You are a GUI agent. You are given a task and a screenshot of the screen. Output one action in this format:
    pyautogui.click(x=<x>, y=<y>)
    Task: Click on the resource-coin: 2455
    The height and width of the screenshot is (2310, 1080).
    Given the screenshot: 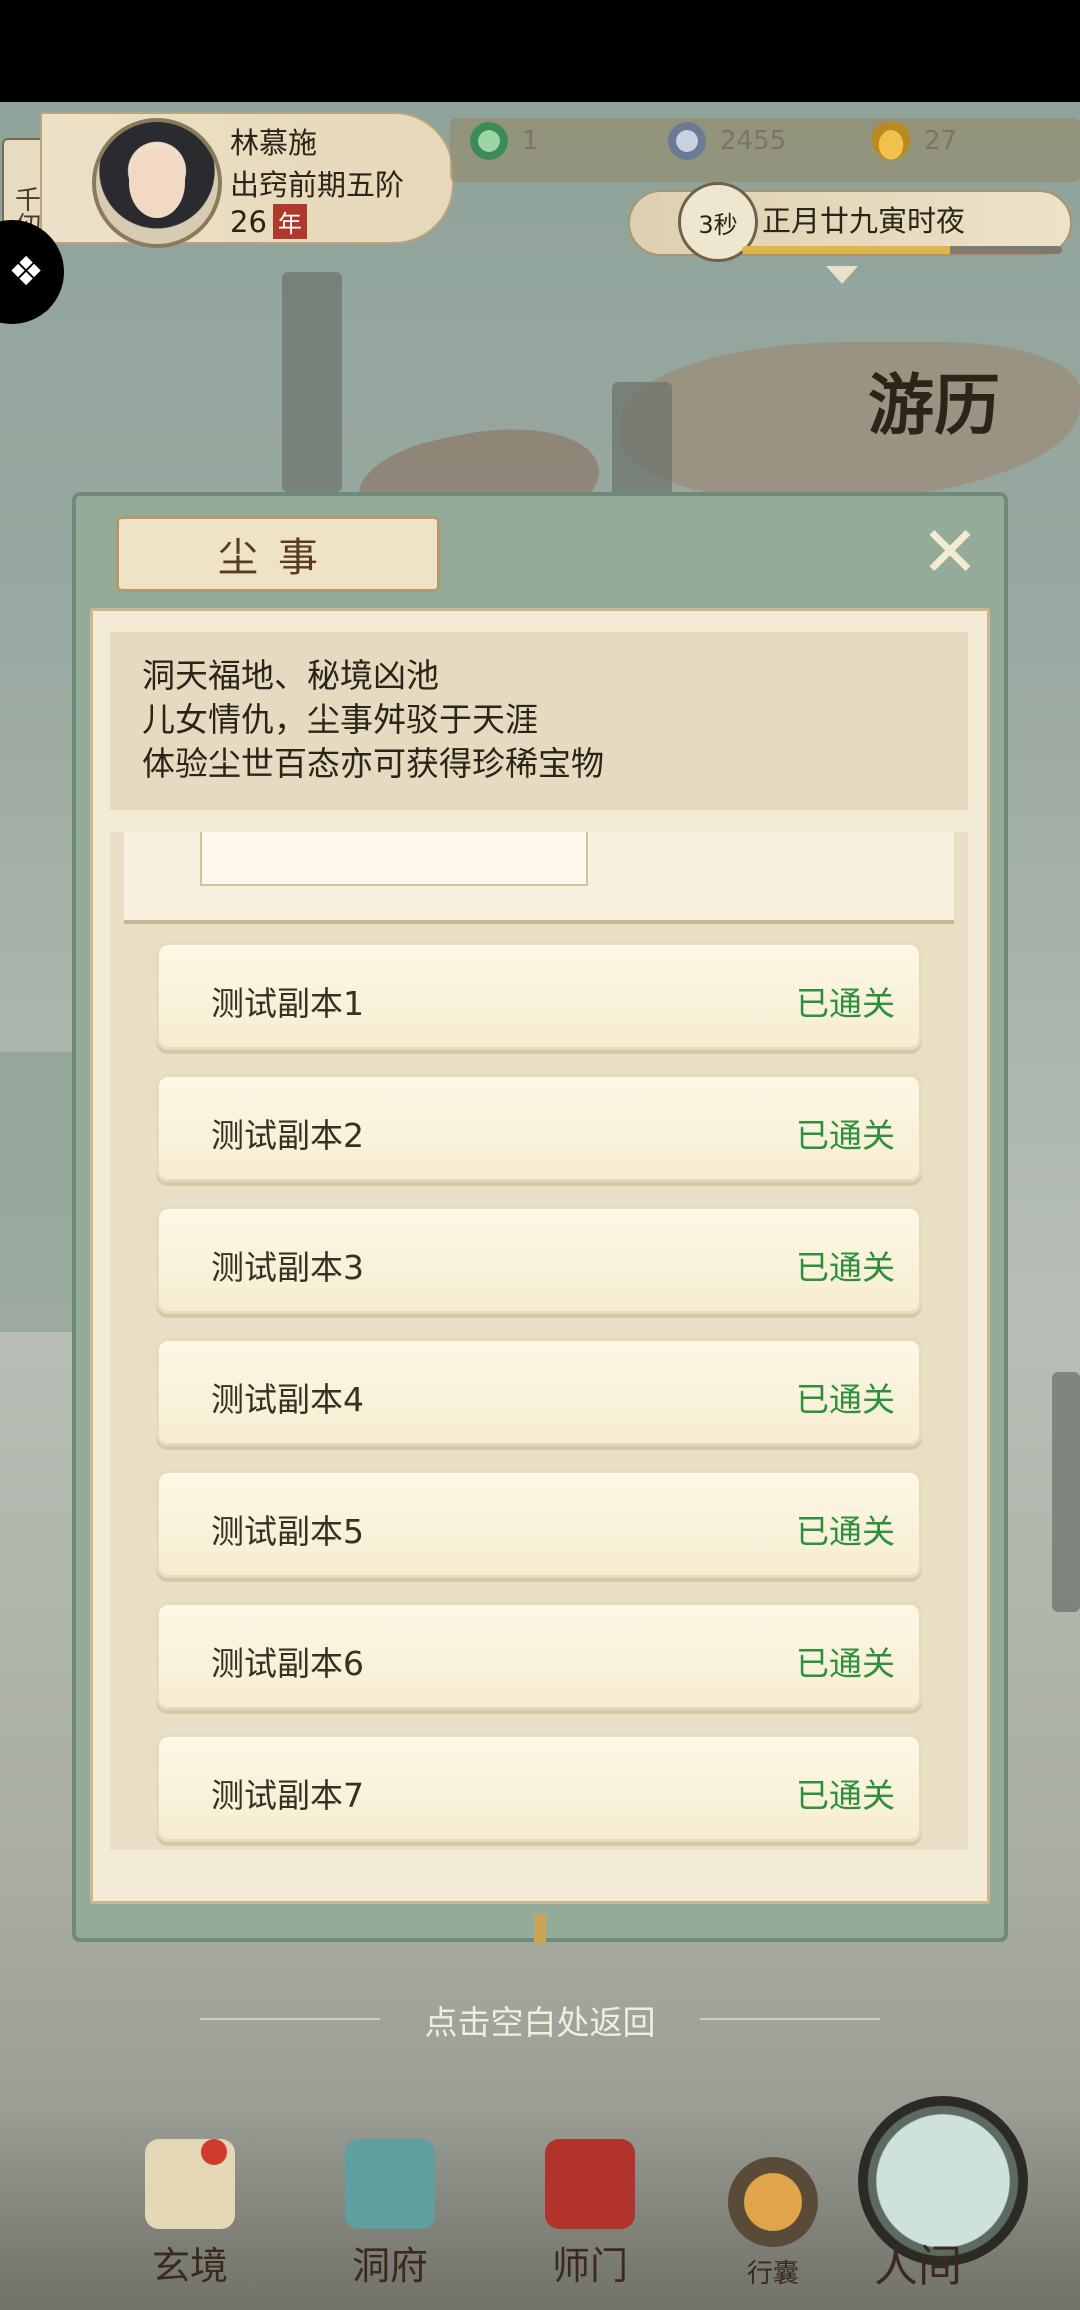 What is the action you would take?
    pyautogui.click(x=727, y=141)
    